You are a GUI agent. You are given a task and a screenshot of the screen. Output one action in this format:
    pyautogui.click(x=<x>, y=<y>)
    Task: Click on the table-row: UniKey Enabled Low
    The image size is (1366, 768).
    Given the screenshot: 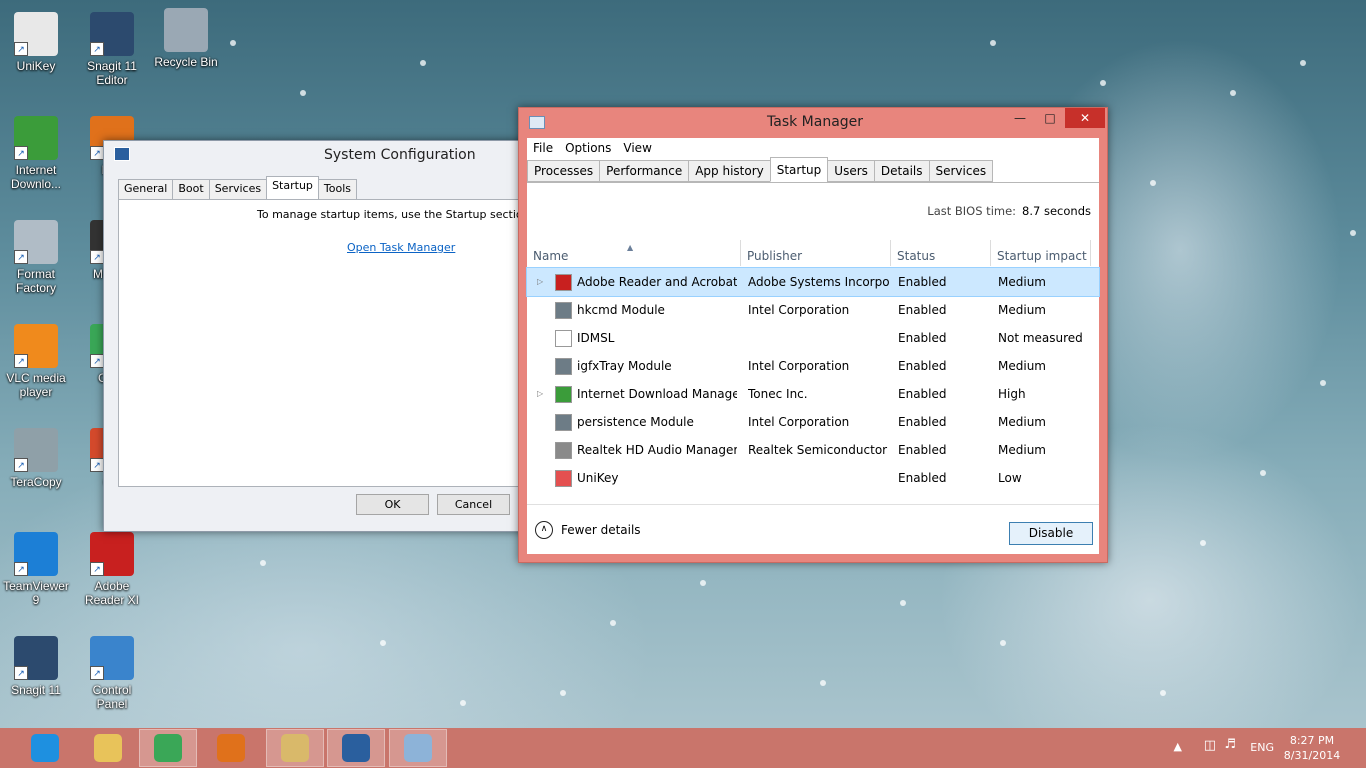 What is the action you would take?
    pyautogui.click(x=813, y=478)
    